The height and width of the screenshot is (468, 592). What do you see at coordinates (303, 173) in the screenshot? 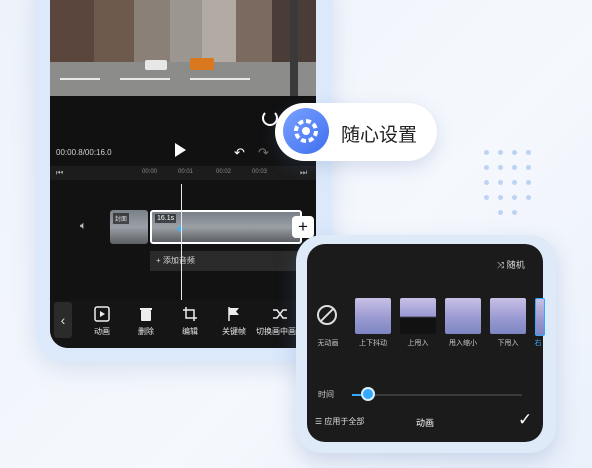
I see `skip-end-icon: ⏭` at bounding box center [303, 173].